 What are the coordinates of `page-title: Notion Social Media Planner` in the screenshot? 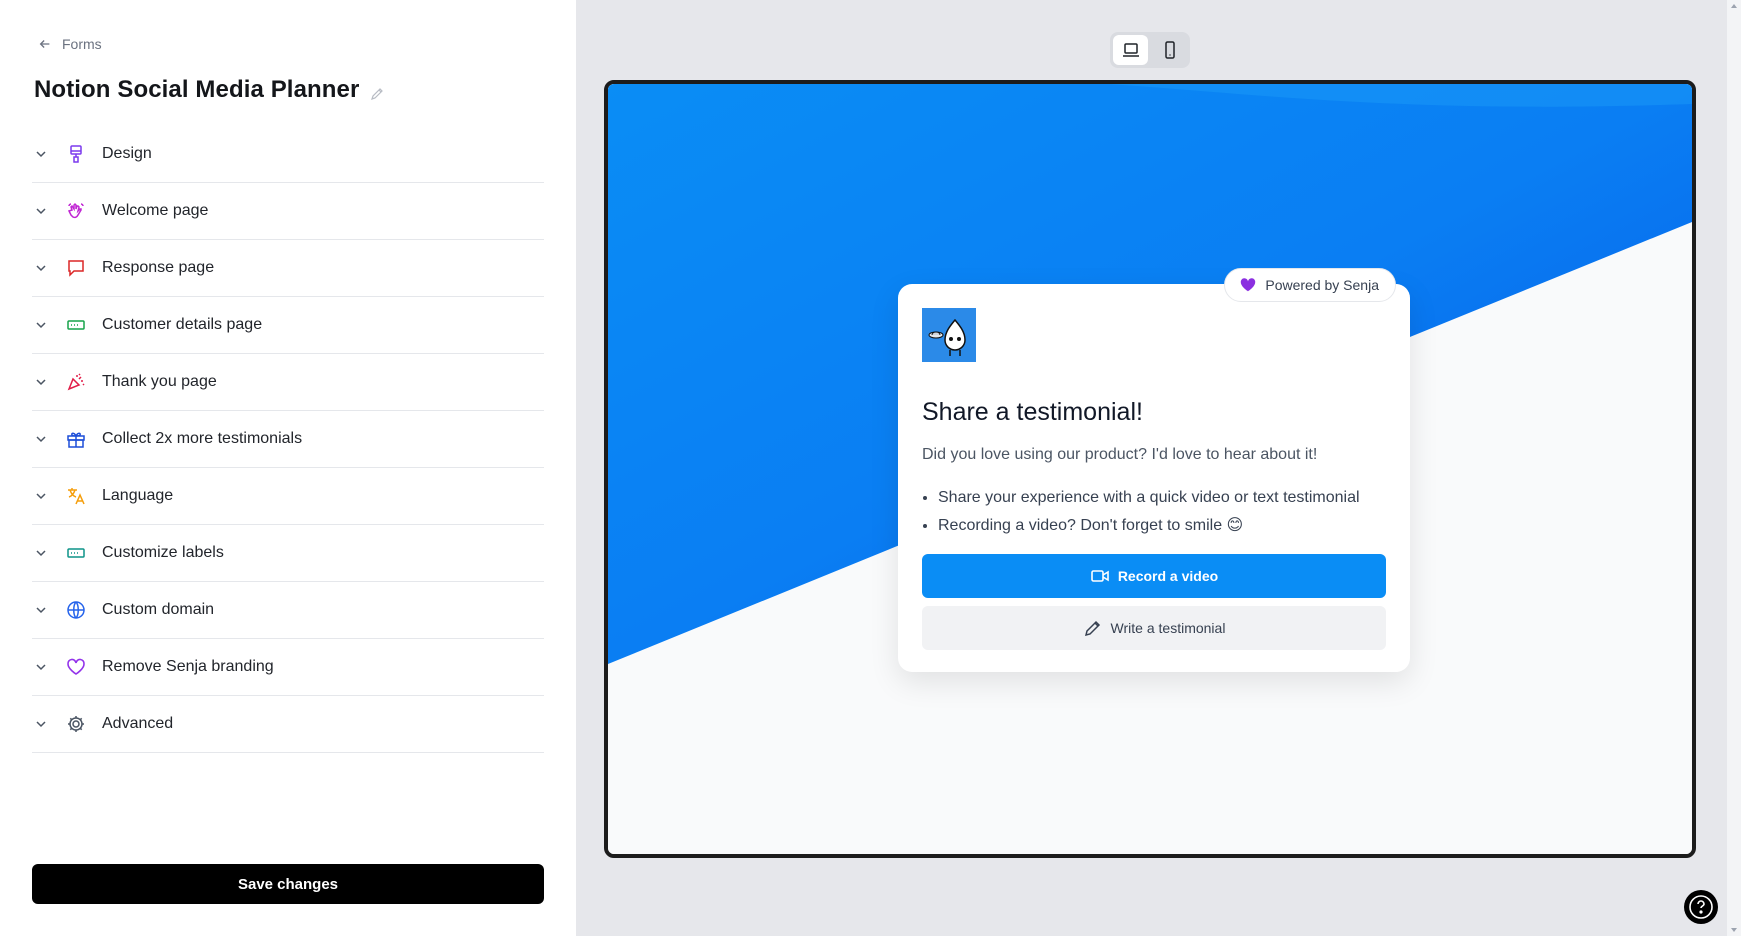 It's located at (197, 89).